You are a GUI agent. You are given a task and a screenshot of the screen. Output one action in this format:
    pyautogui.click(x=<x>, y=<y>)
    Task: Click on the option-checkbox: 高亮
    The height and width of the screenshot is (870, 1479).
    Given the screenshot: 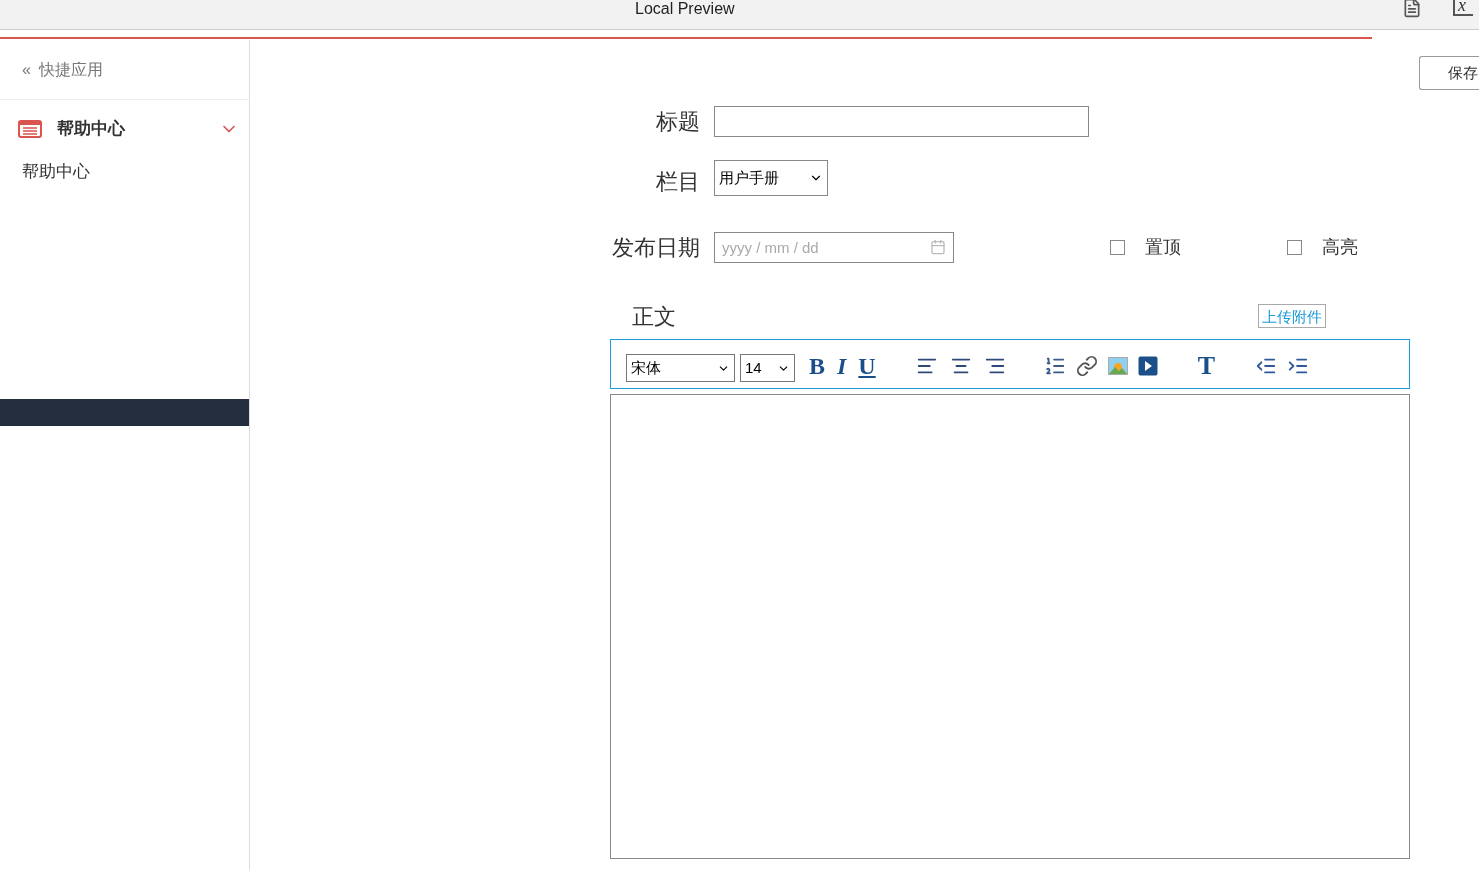 What is the action you would take?
    pyautogui.click(x=1322, y=247)
    